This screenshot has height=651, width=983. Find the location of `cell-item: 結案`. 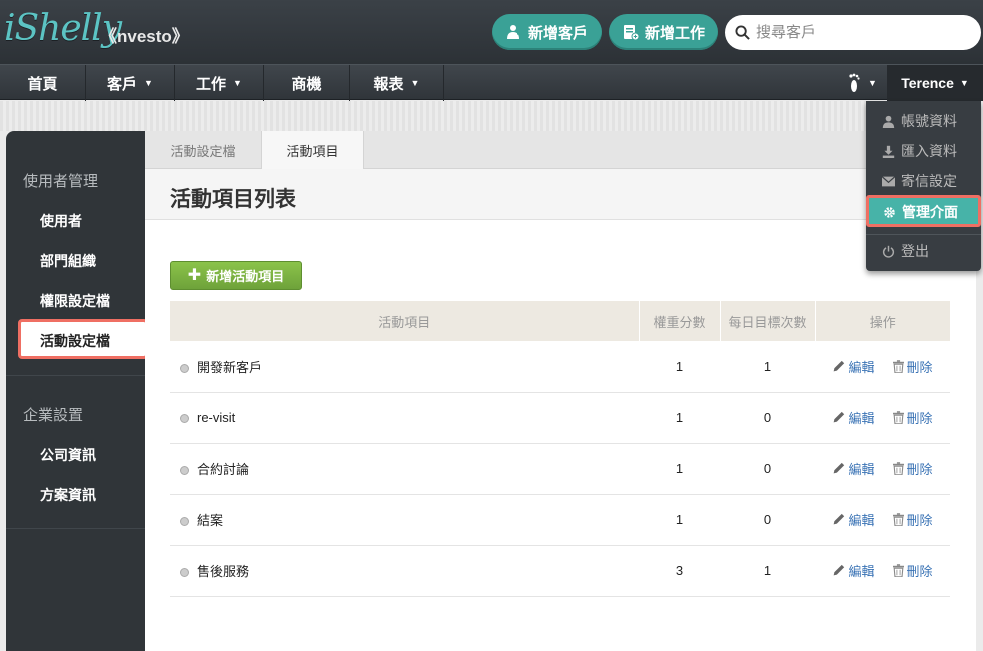

cell-item: 結案 is located at coordinates (404, 520).